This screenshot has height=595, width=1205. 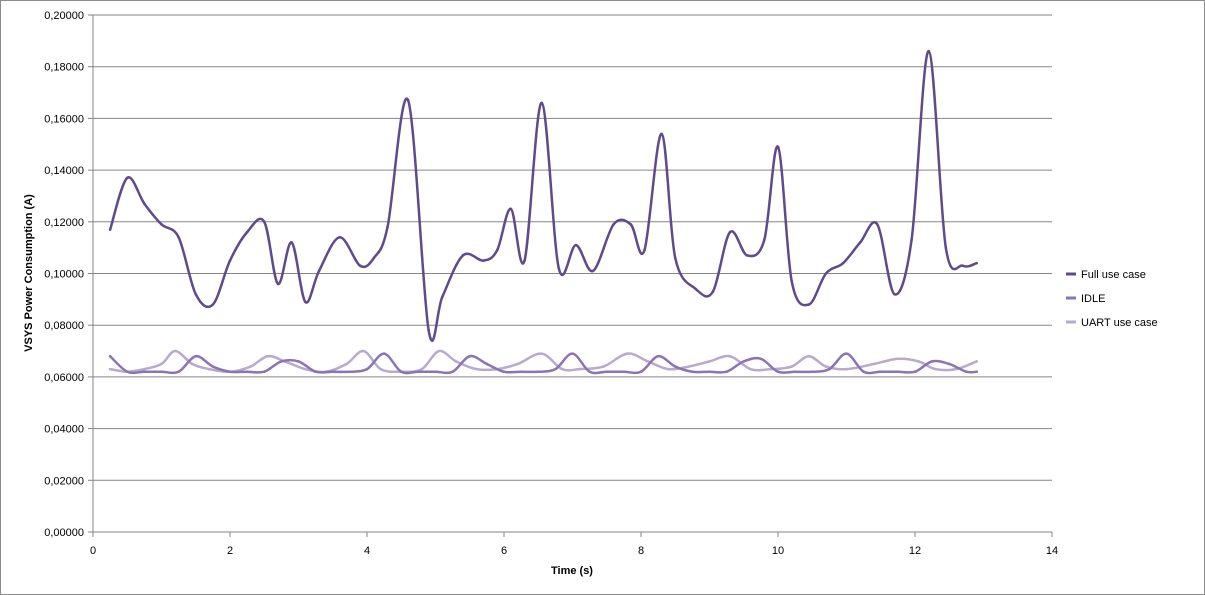 I want to click on x-tick-label: 0, so click(x=93, y=551).